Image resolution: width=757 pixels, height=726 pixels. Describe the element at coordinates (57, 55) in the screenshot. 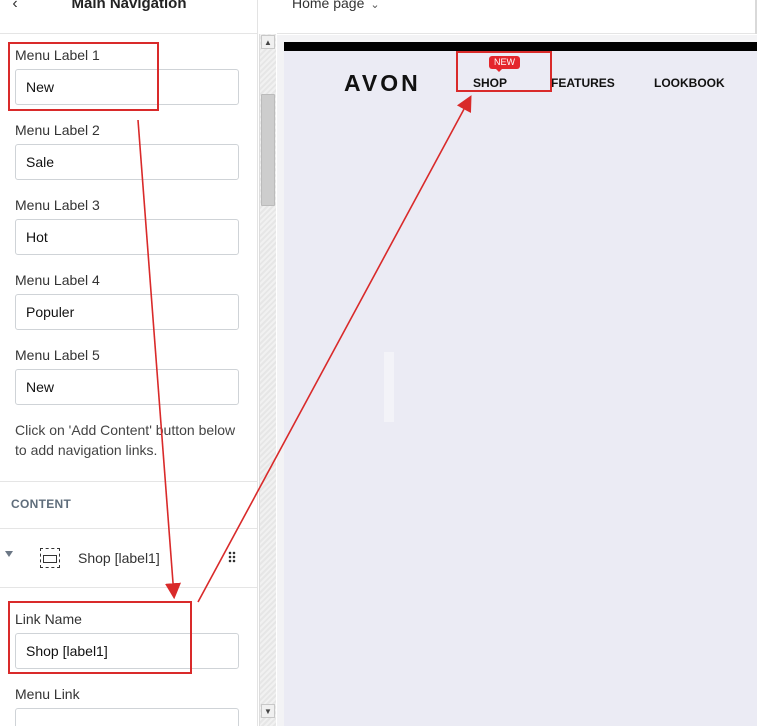

I see `menu-label-1-label: Menu Label 1` at that location.